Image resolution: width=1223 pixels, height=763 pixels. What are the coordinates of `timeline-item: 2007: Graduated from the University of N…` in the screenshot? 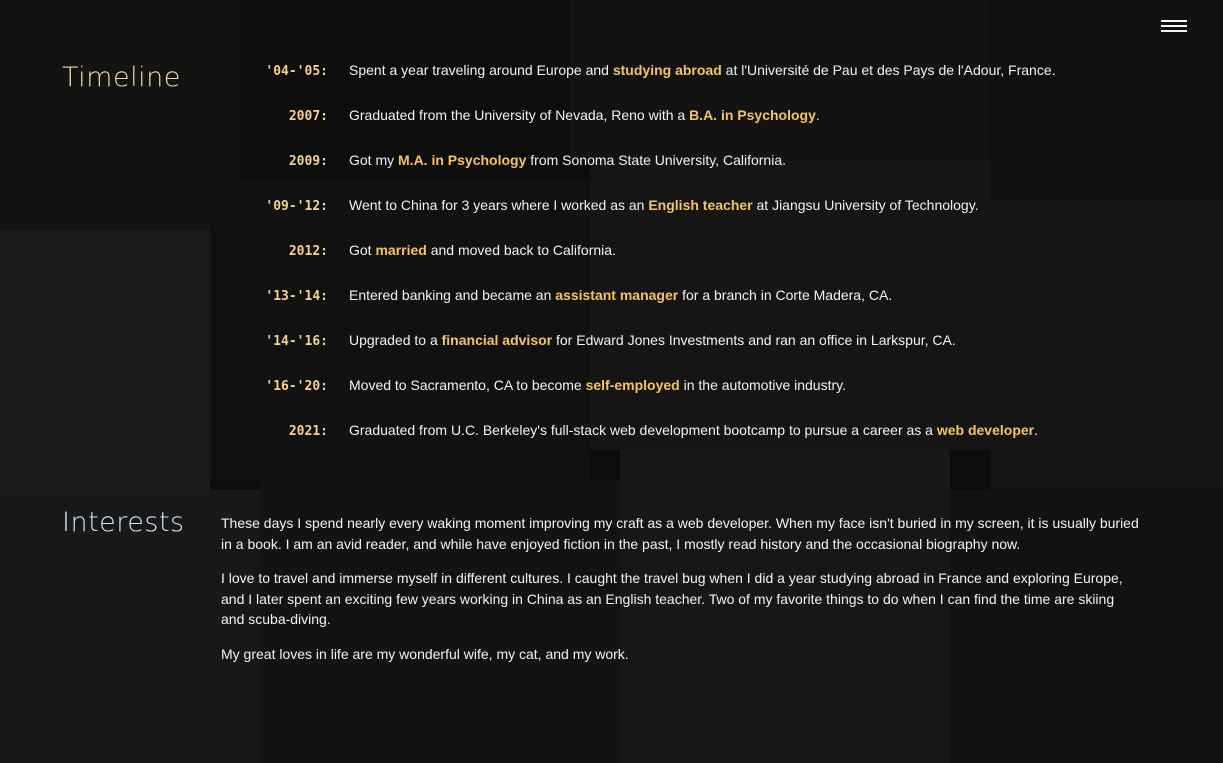 It's located at (690, 115).